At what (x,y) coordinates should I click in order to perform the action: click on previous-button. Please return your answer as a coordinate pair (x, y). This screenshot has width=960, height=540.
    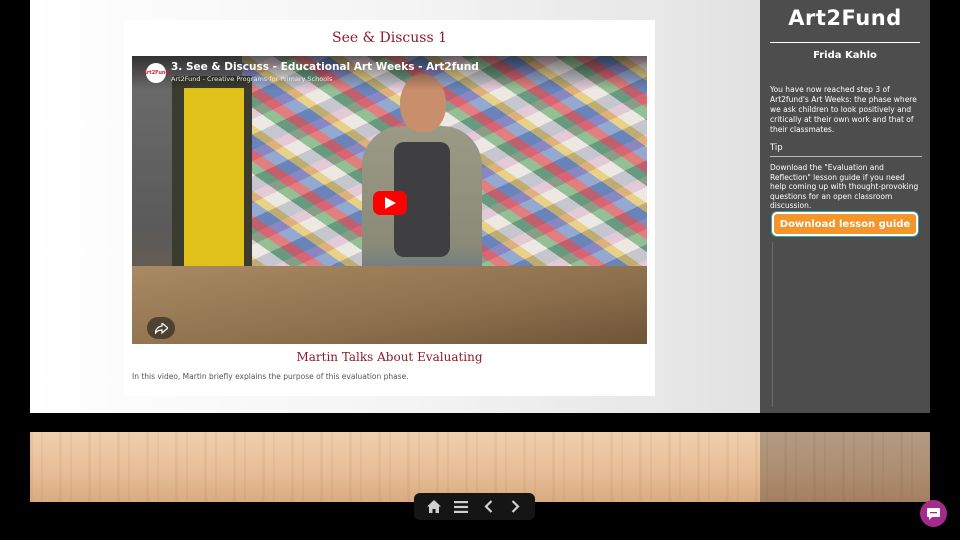
    Looking at the image, I should click on (488, 507).